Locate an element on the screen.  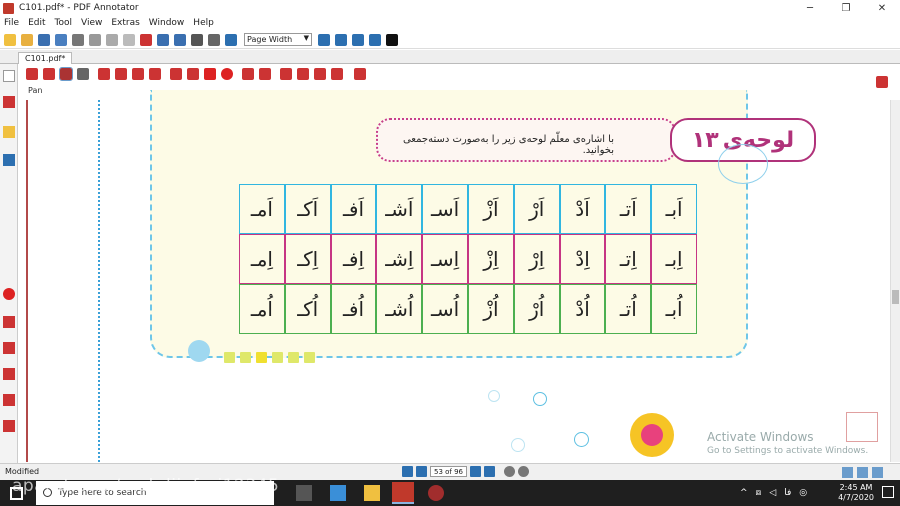
menu-tool: Tool is located at coordinates (63, 23).